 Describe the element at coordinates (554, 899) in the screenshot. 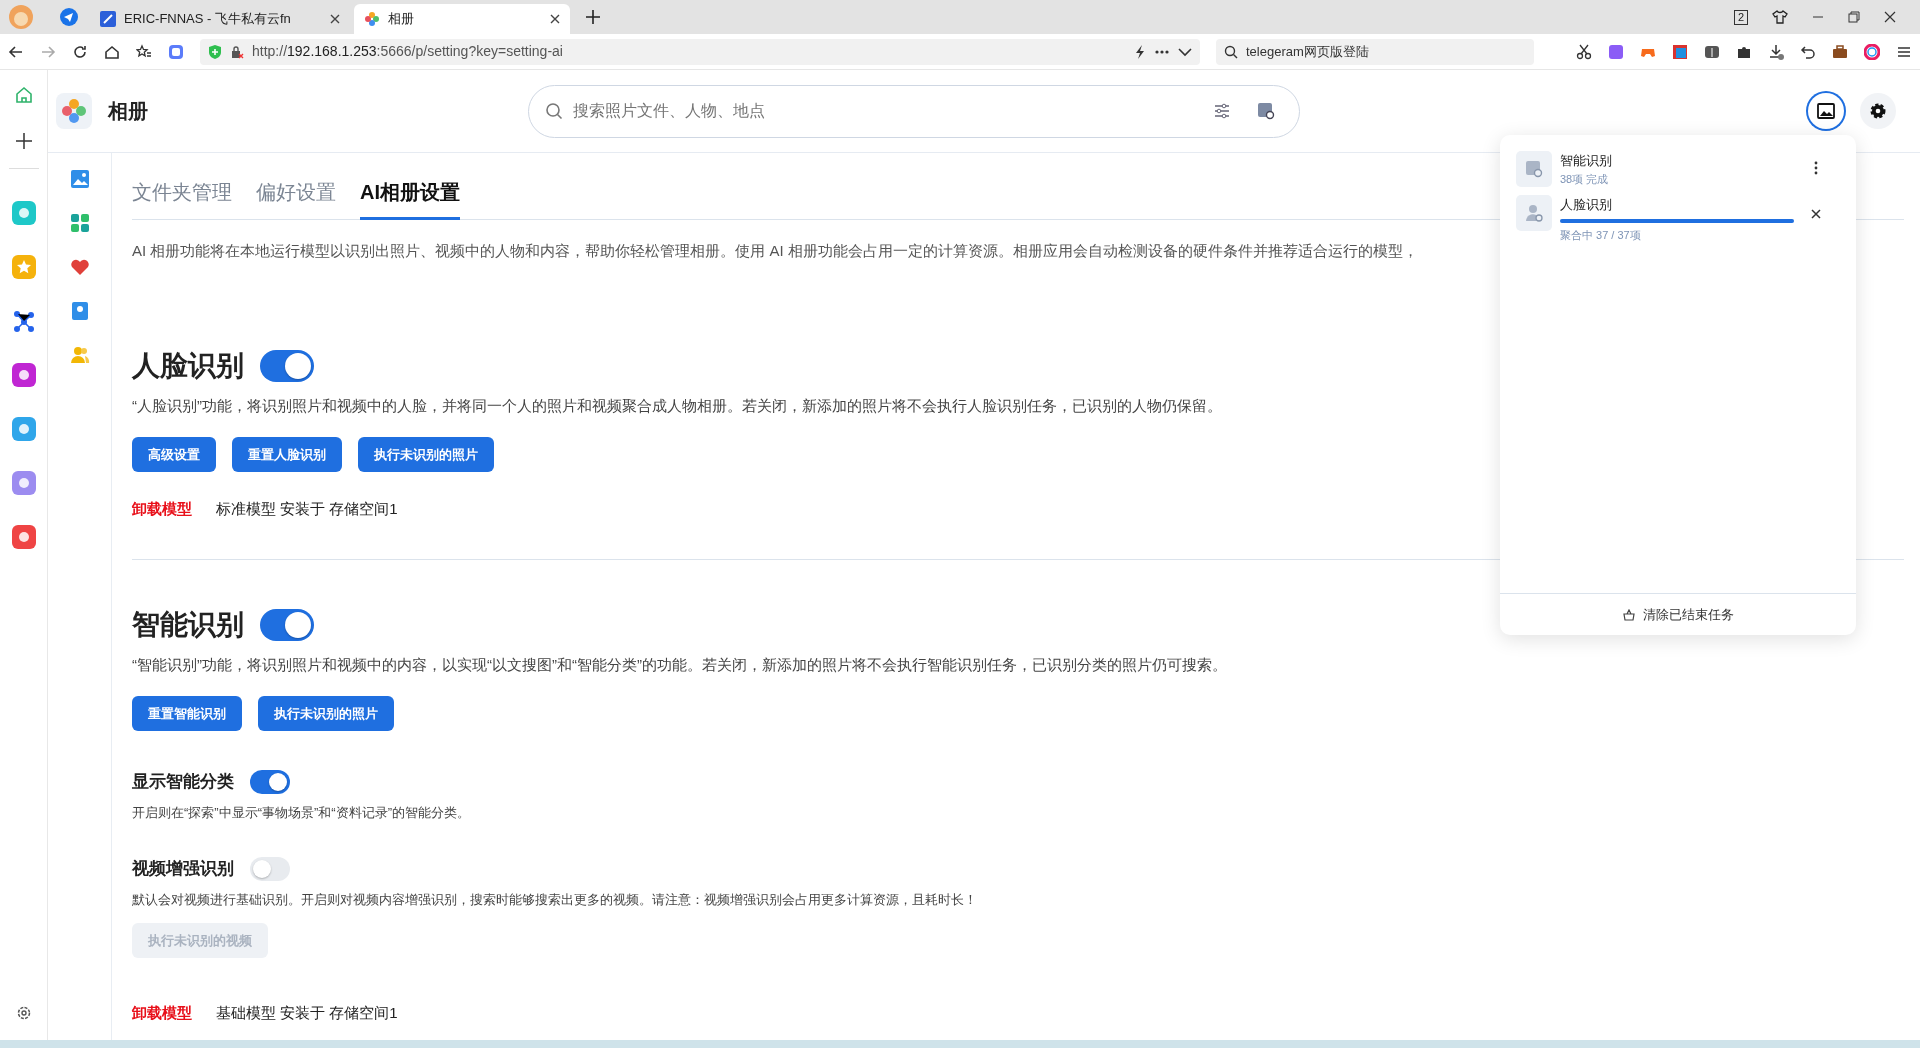

I see `option-description: 默认会对视频进行基础识别。开启则对视频内容增强识别，搜索时能够搜索出更多的视频。请注意：视频增强识别会占用更多计算资源，且耗时长！` at that location.